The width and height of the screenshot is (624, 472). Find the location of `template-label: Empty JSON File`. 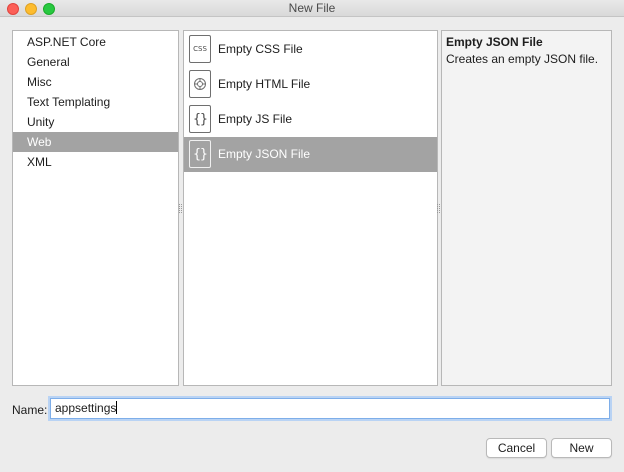

template-label: Empty JSON File is located at coordinates (264, 154).